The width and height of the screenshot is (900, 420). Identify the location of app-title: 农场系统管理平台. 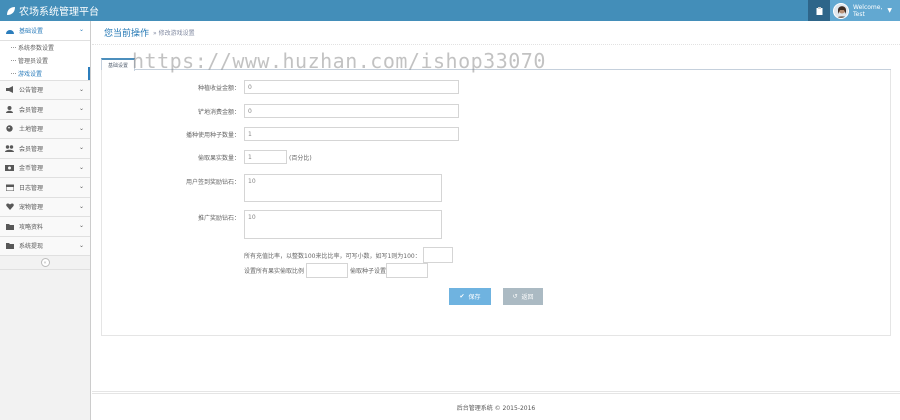
(59, 12).